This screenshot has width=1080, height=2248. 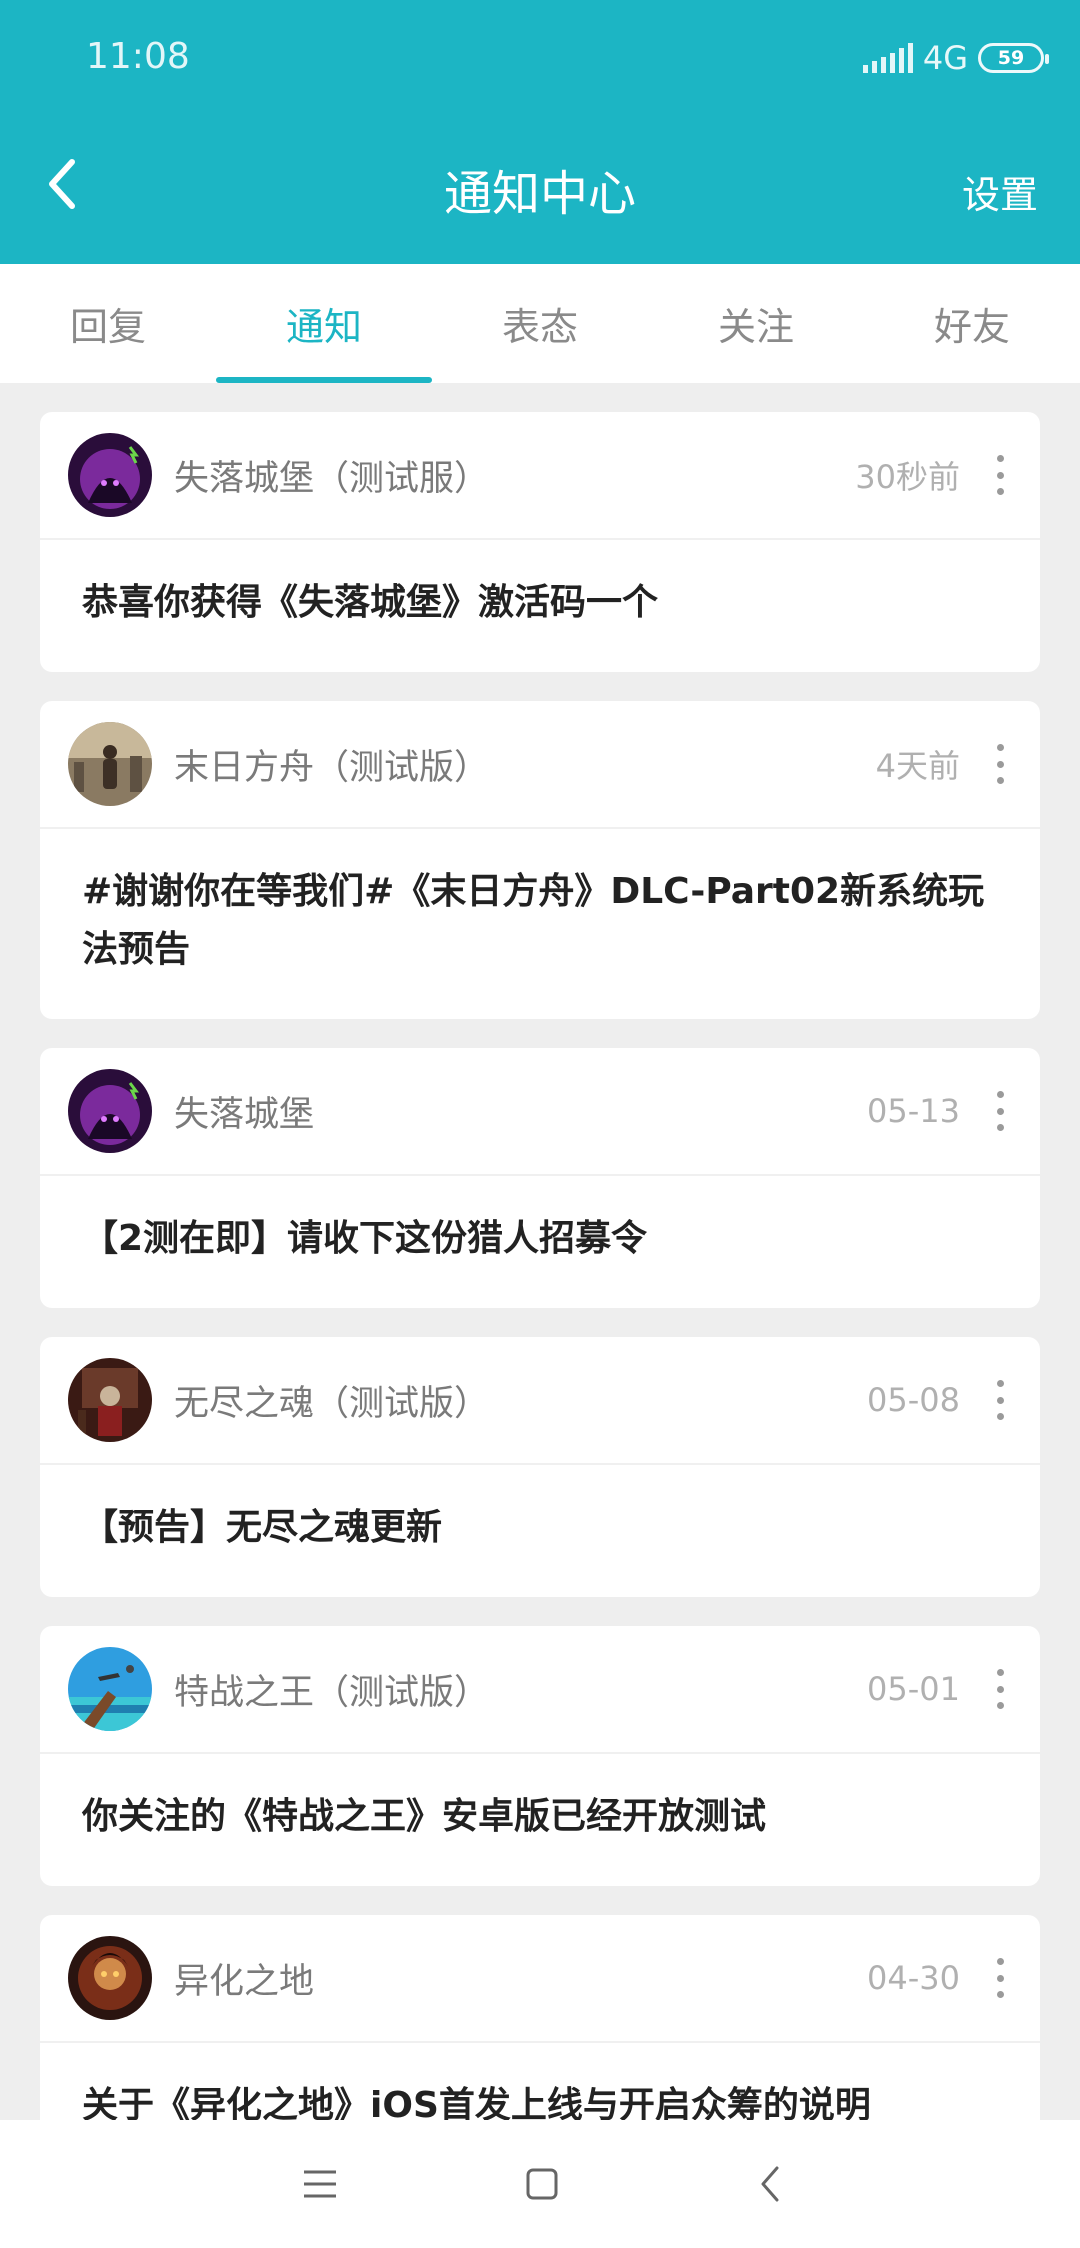 What do you see at coordinates (540, 765) in the screenshot?
I see `card-header: 末日方舟（测试版） 4天前` at bounding box center [540, 765].